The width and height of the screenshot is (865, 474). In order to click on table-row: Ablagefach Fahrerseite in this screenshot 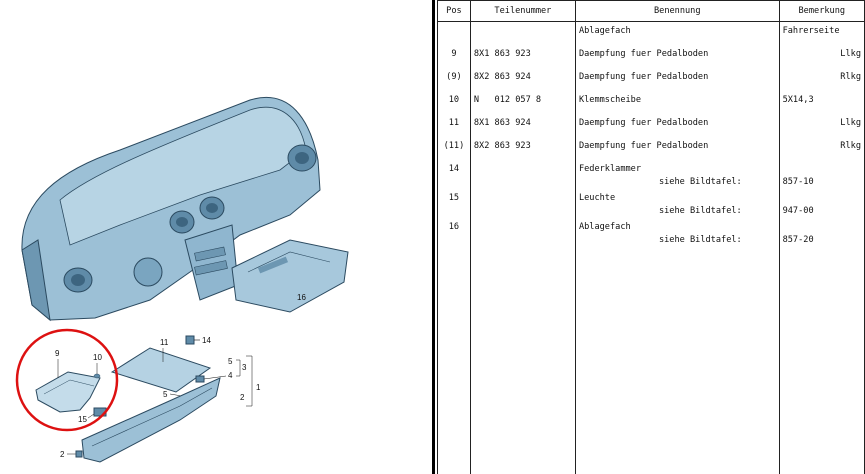, I will do `click(651, 33)`.